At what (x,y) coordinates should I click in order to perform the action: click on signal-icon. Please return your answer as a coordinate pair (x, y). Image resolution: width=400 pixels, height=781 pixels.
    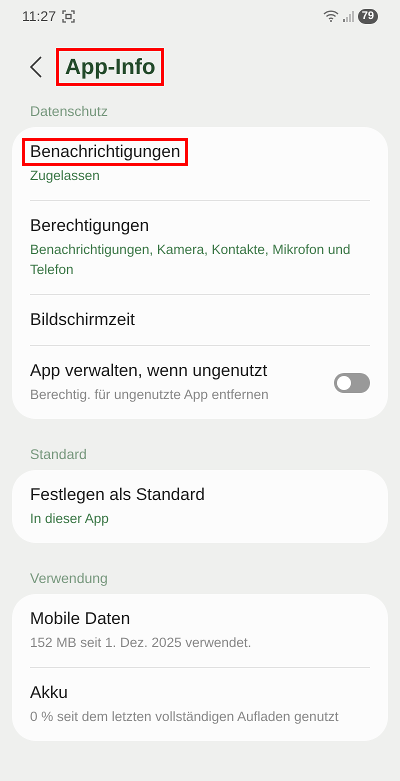
    Looking at the image, I should click on (348, 16).